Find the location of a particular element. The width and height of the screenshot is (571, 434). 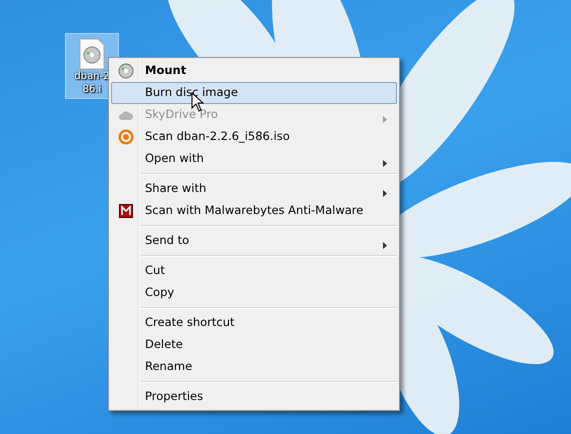

disc-file-icon is located at coordinates (92, 54).